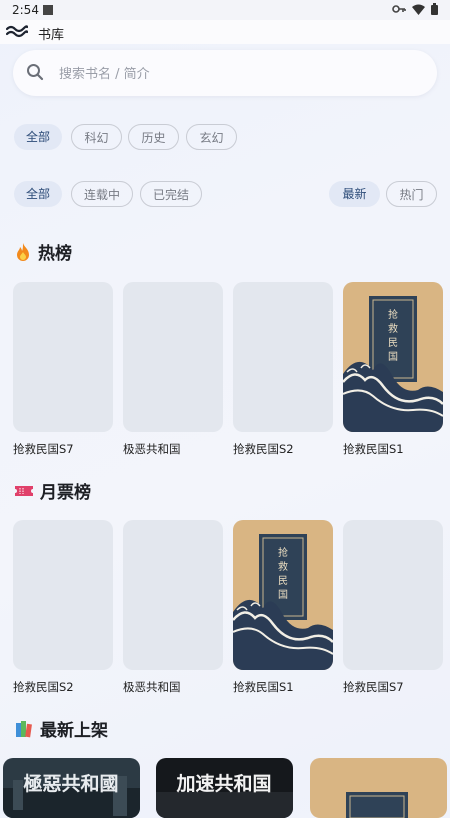 Image resolution: width=450 pixels, height=818 pixels. I want to click on search-icon, so click(35, 72).